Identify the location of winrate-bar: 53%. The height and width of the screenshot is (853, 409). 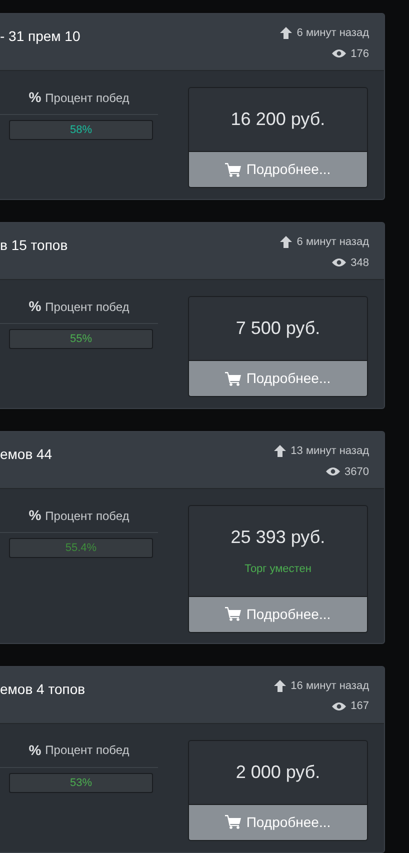
(81, 782).